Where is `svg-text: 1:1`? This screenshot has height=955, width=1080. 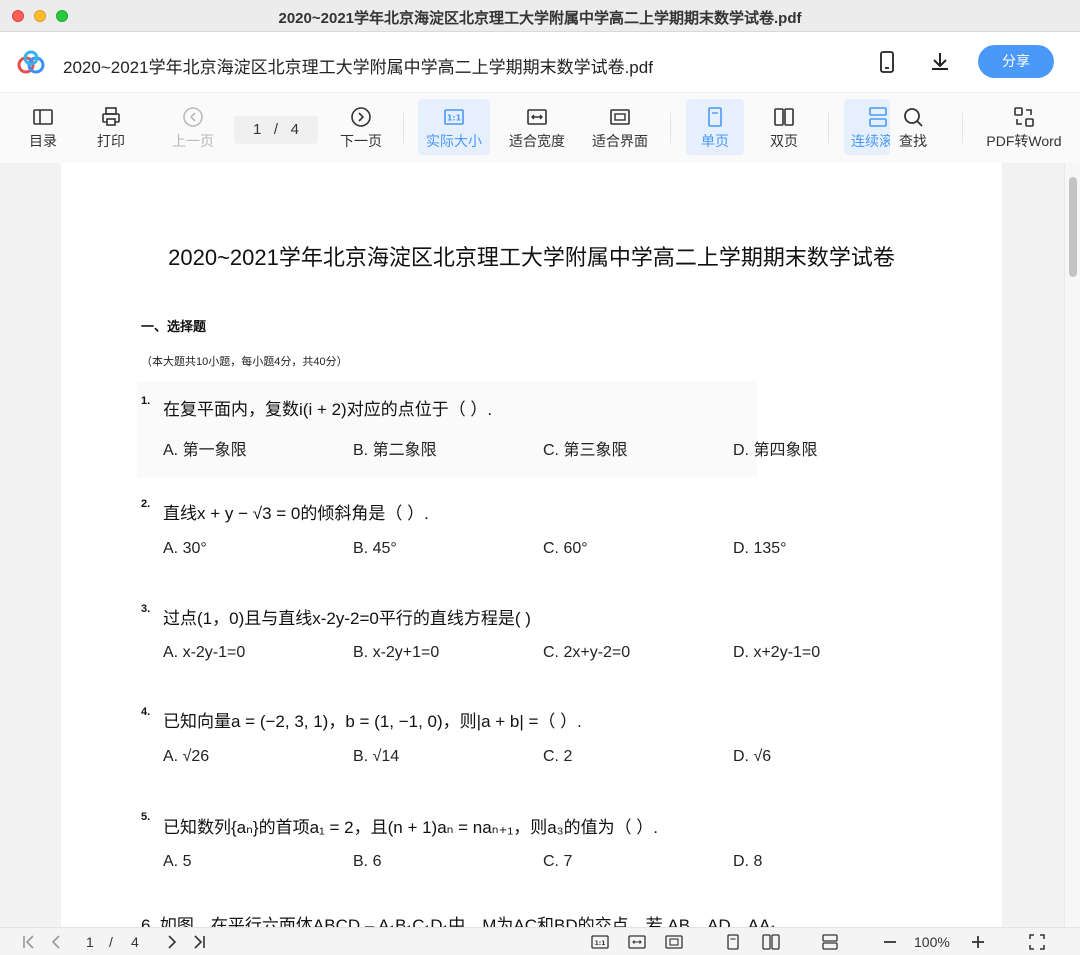
svg-text: 1:1 is located at coordinates (454, 118).